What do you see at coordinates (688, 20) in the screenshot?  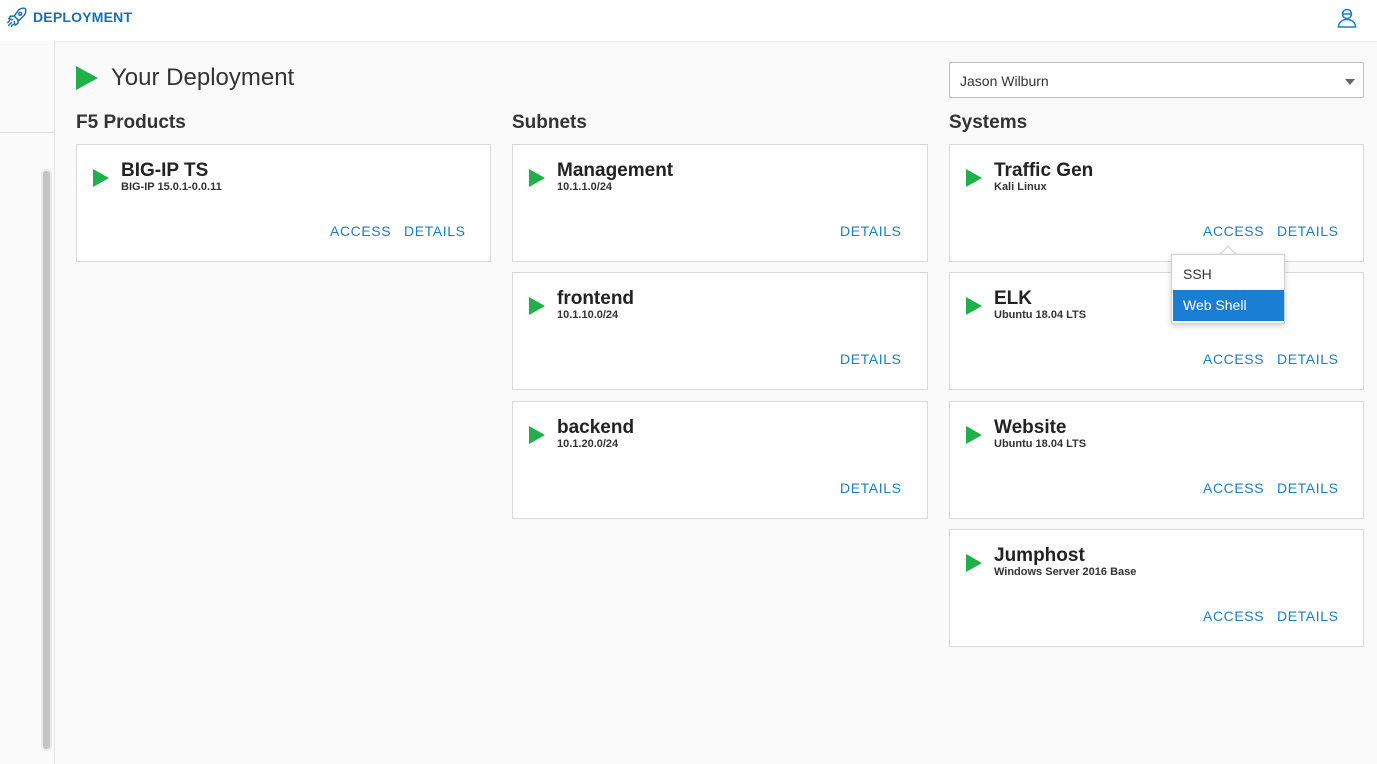 I see `top-bar: DEPLOYMENT` at bounding box center [688, 20].